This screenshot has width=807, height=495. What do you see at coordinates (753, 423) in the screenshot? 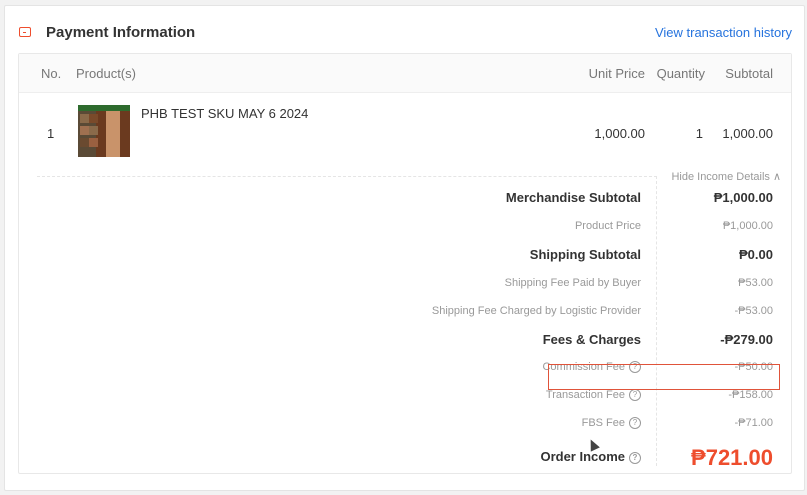
I see `fbs-fee-value: -₱71.00` at bounding box center [753, 423].